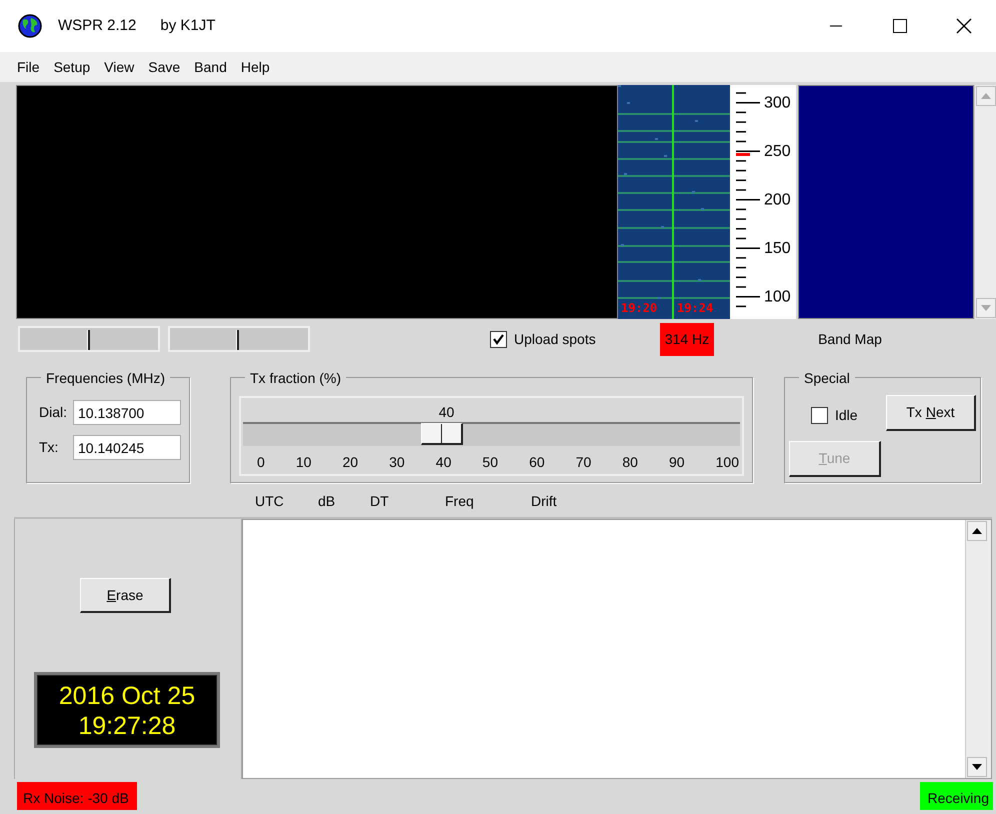 This screenshot has width=996, height=814. I want to click on menu-item: Setup, so click(72, 67).